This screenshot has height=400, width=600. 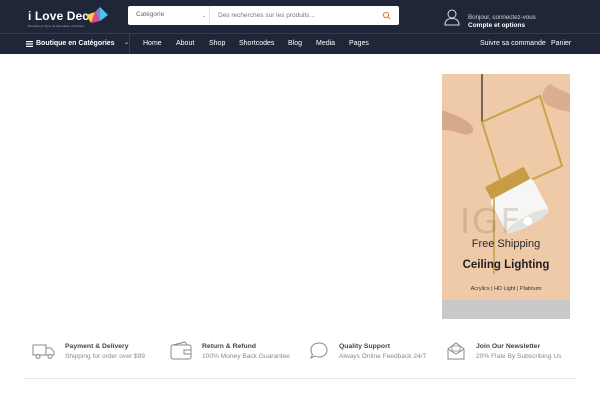 I want to click on feature-title: Payment & Delivery, so click(x=97, y=346).